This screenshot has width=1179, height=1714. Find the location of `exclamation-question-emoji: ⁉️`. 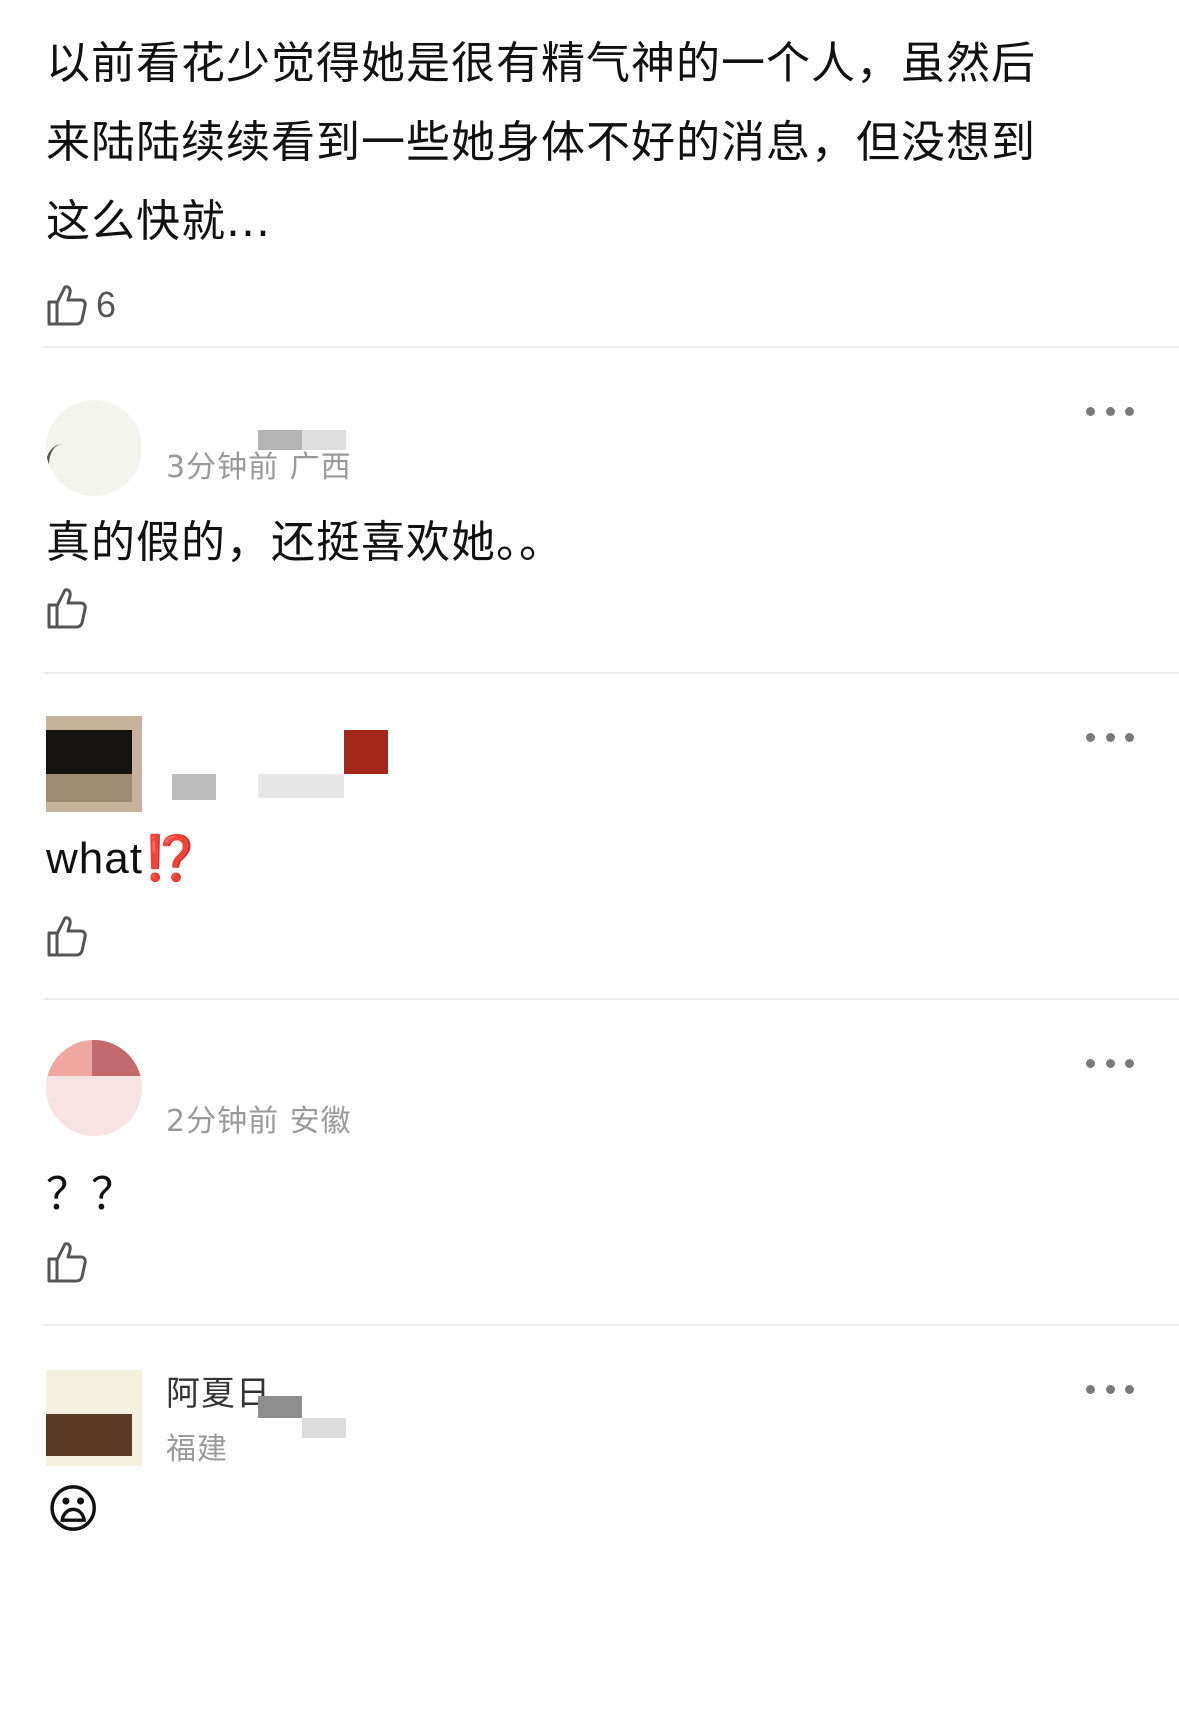

exclamation-question-emoji: ⁉️ is located at coordinates (170, 858).